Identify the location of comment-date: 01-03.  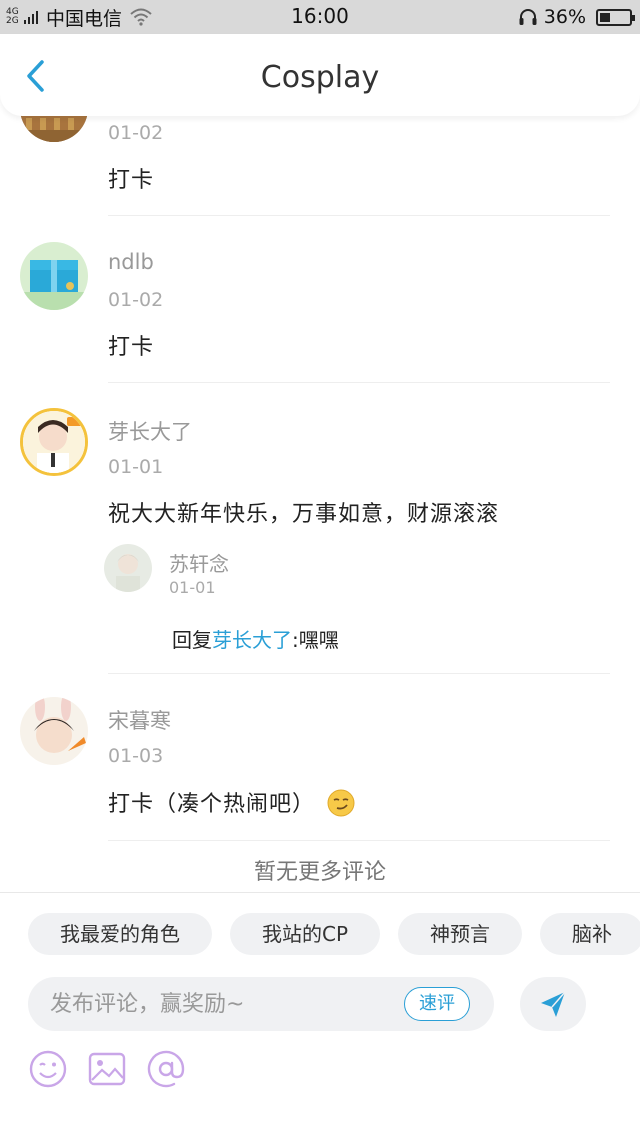
(136, 756).